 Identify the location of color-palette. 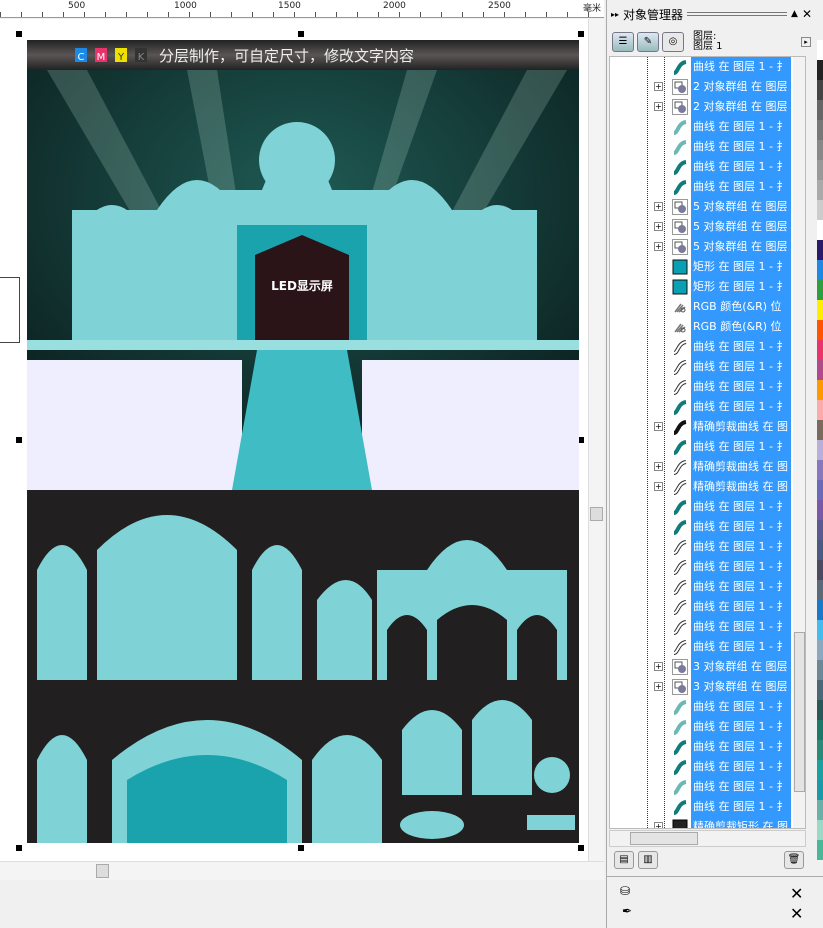
(820, 450).